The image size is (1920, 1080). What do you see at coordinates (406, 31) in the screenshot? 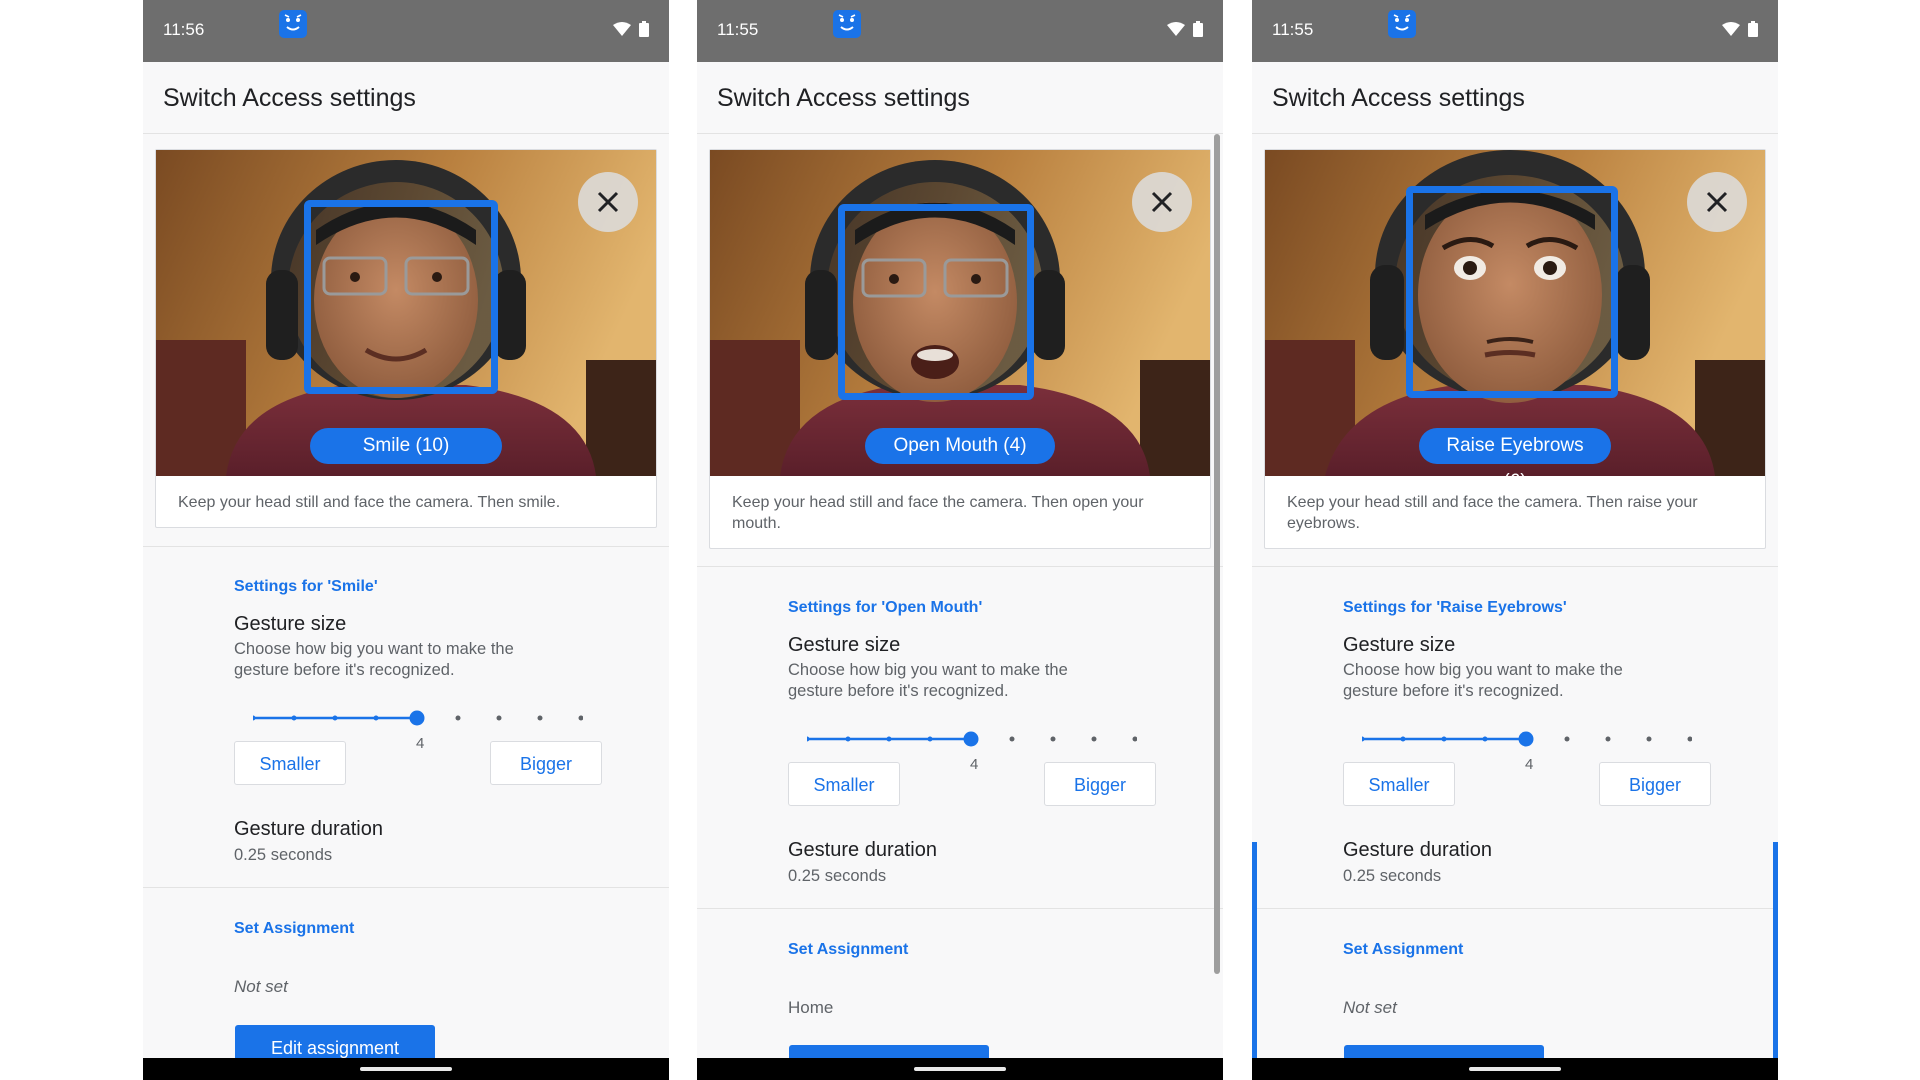
I see `status-bar: 11:56` at bounding box center [406, 31].